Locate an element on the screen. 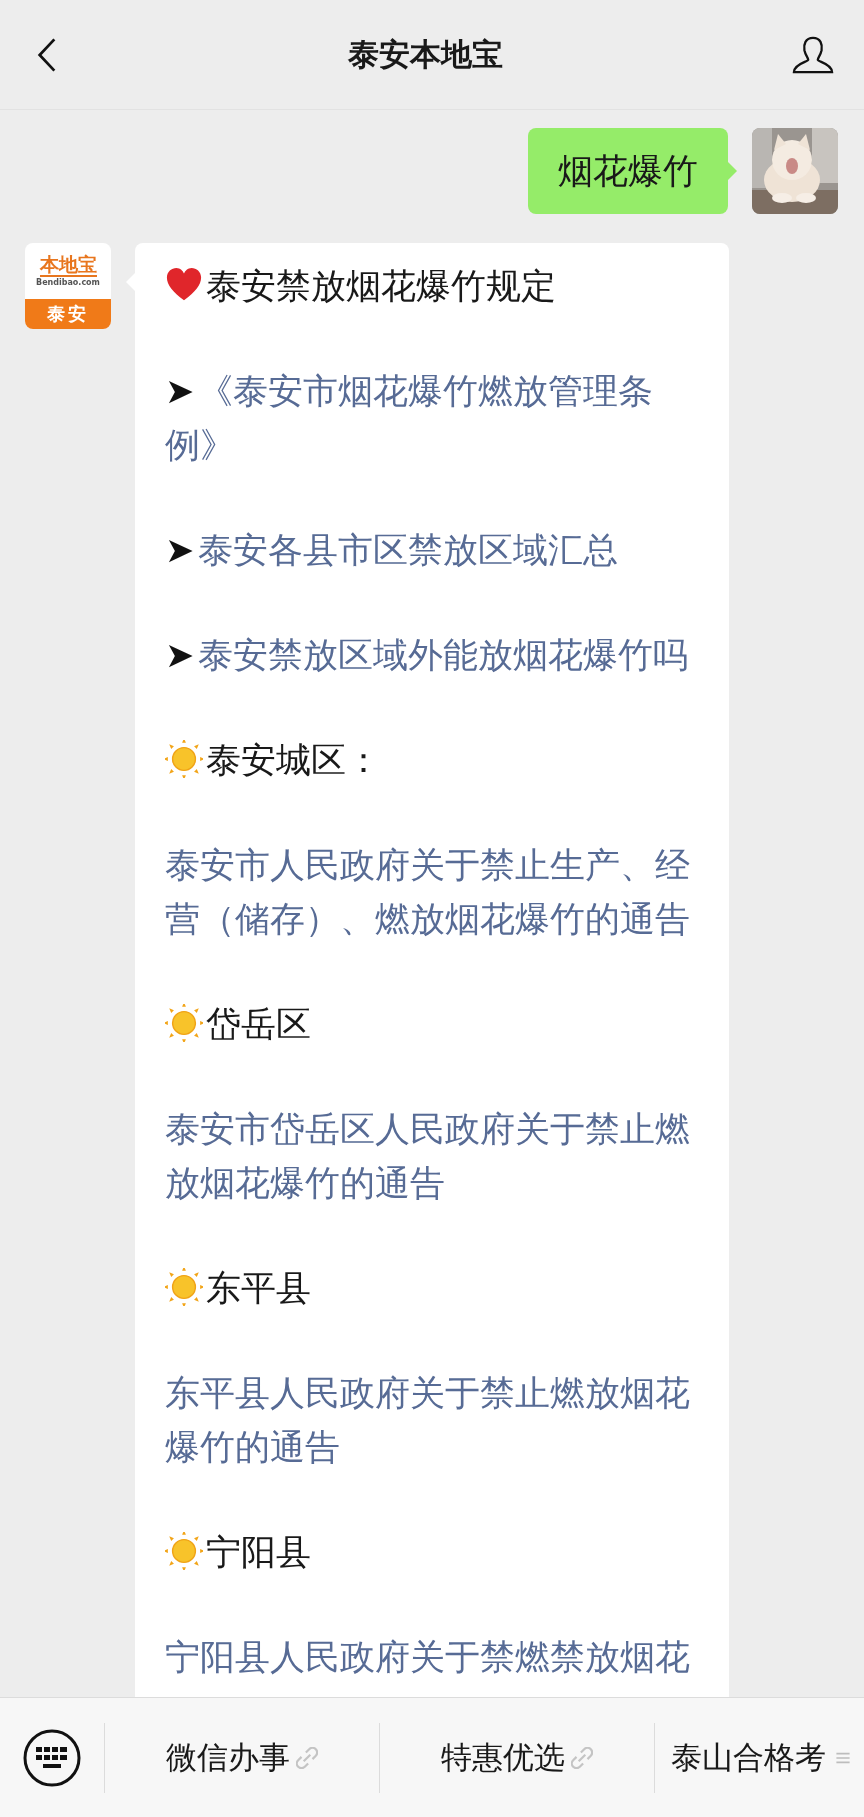 This screenshot has height=1817, width=864. menu-item: 特惠优选 is located at coordinates (517, 1757).